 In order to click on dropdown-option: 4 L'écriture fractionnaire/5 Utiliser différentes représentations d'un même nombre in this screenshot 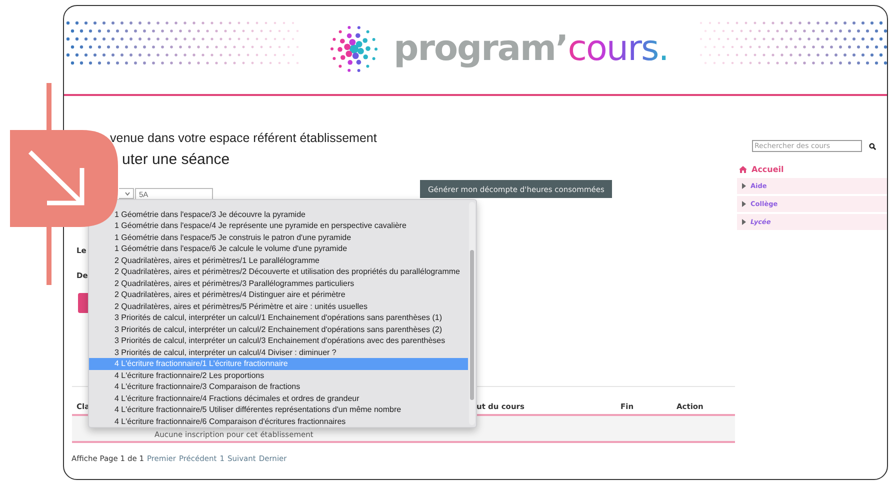, I will do `click(289, 410)`.